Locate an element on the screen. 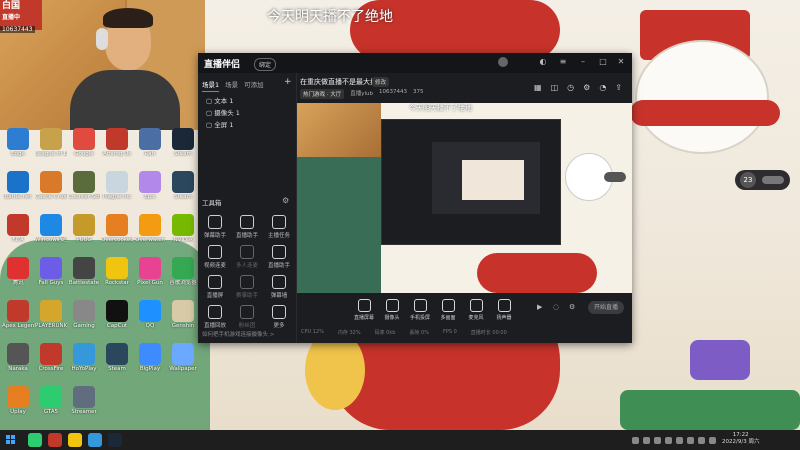 The image size is (800, 450). toolbox-item: 更多 is located at coordinates (279, 317).